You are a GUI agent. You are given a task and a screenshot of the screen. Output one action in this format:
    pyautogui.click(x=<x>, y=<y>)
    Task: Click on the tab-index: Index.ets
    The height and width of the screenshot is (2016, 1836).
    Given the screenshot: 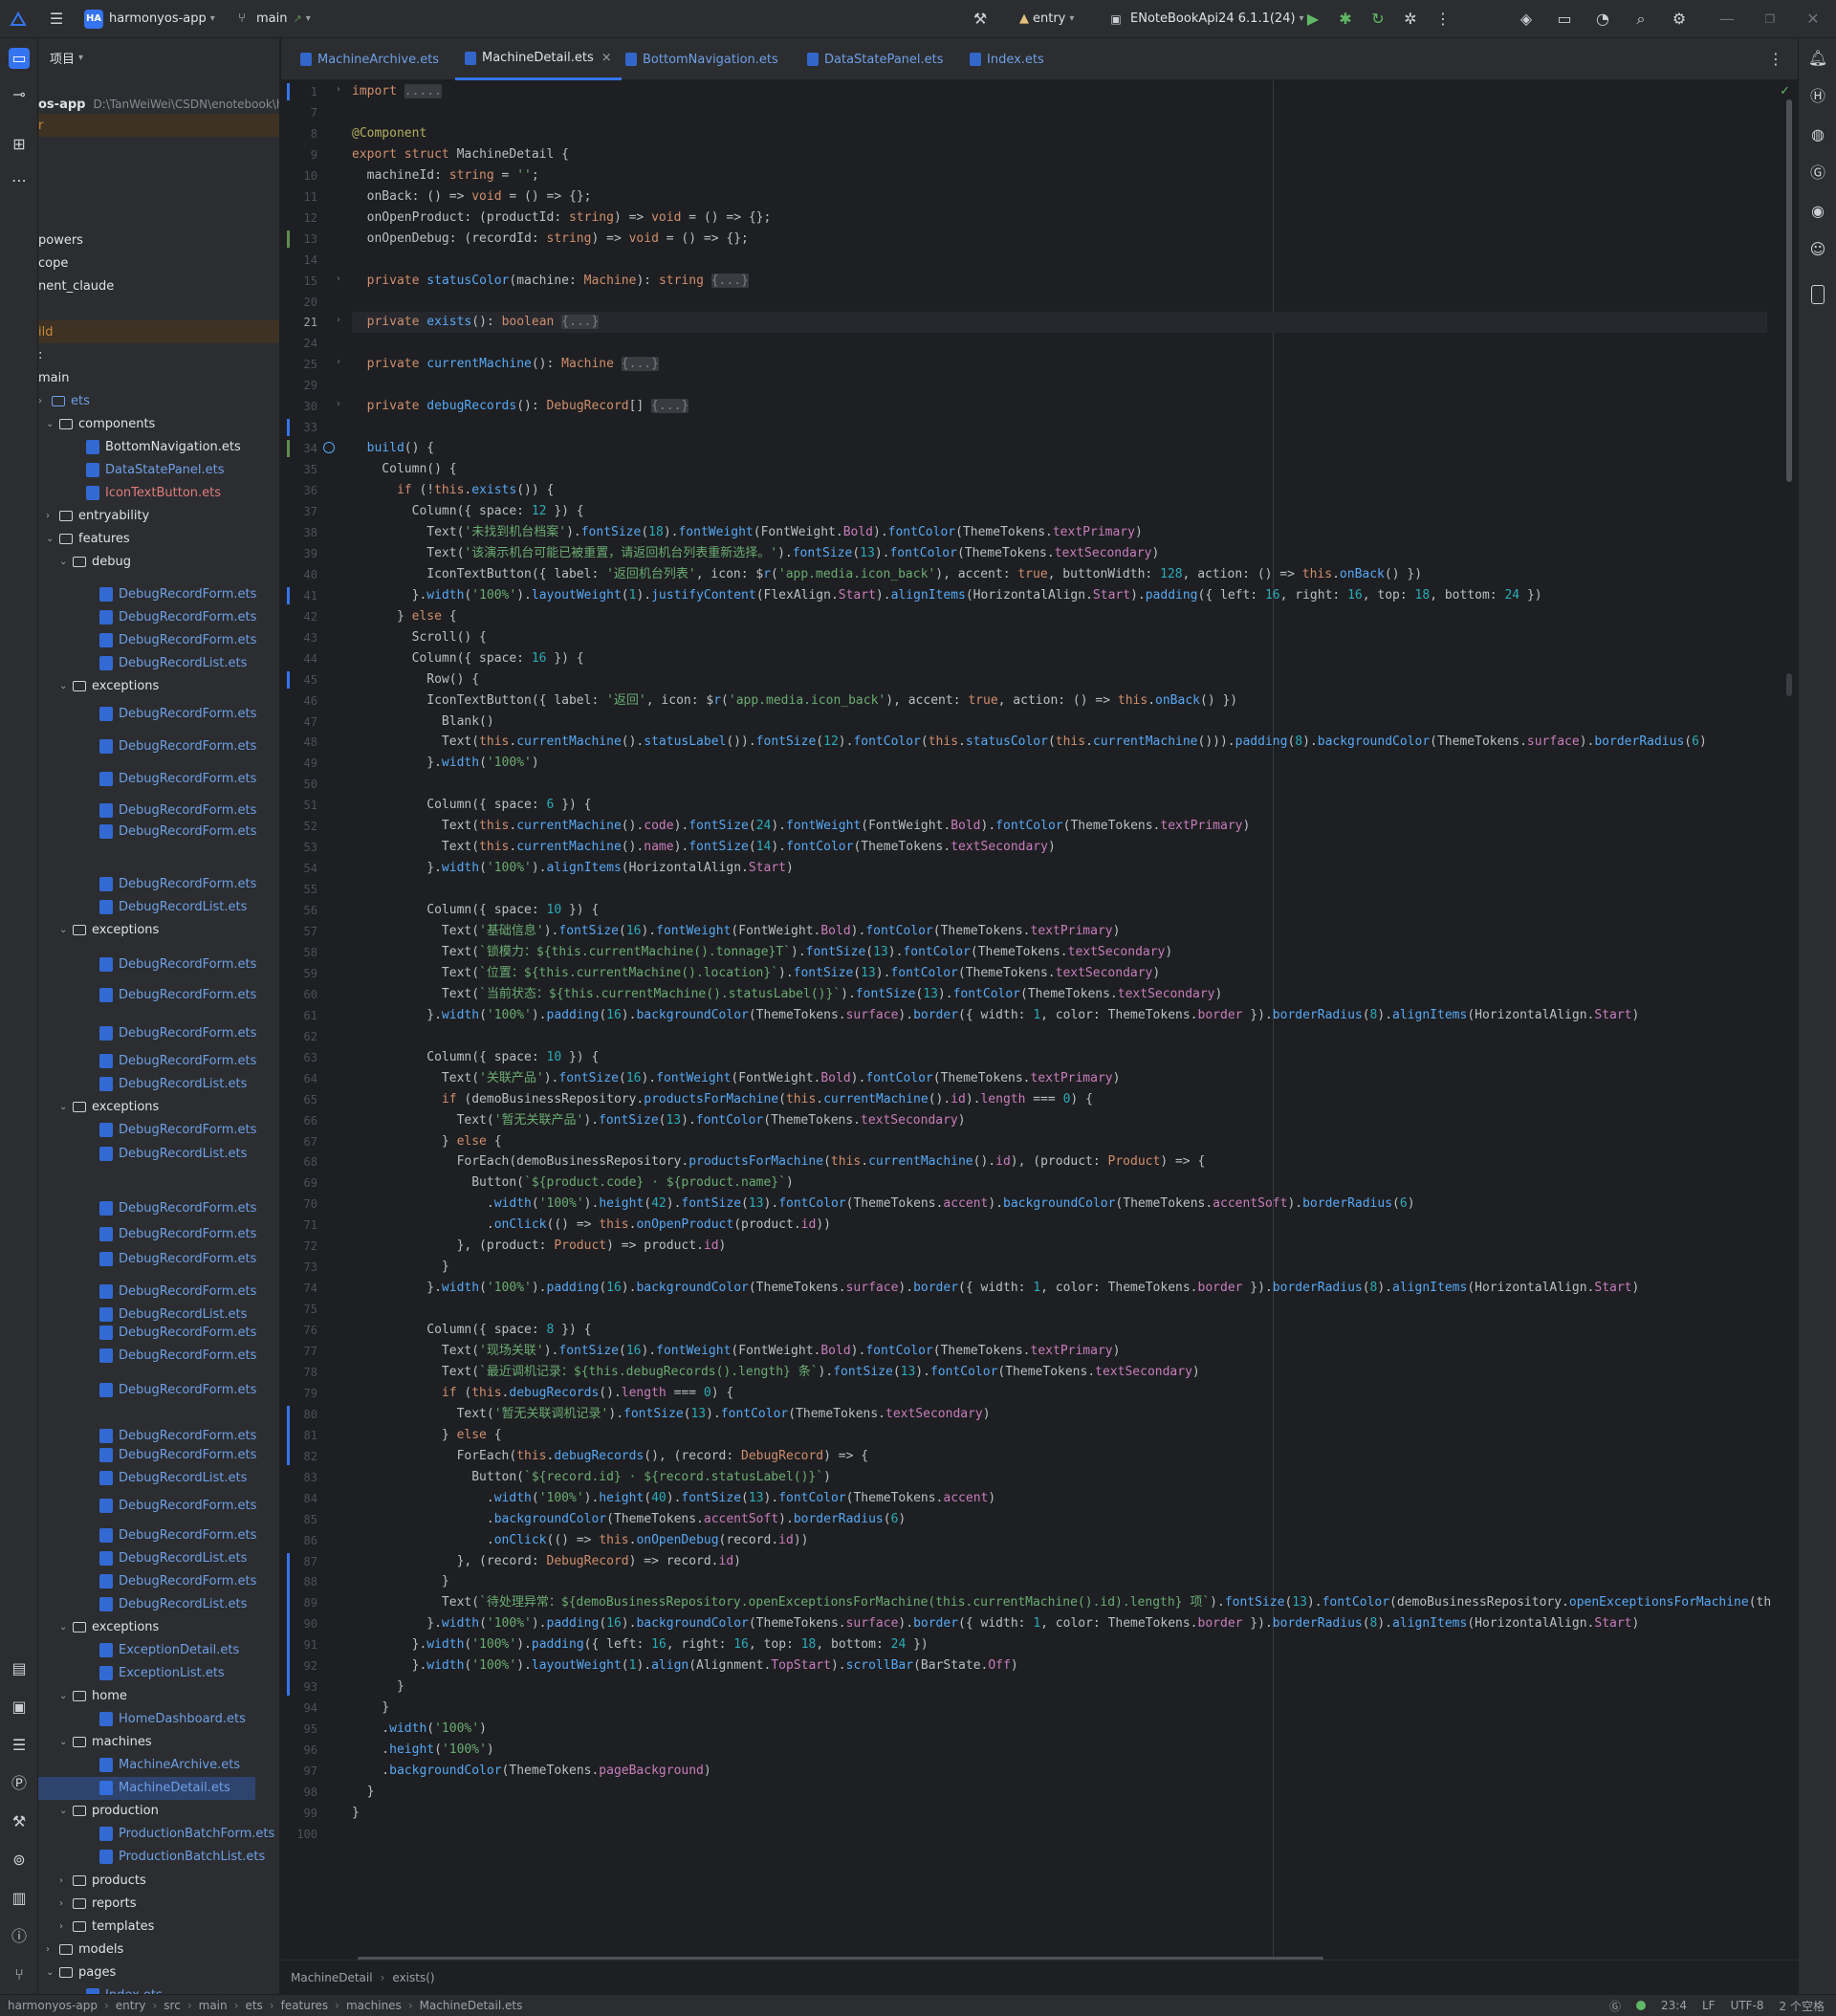 What is the action you would take?
    pyautogui.click(x=1007, y=59)
    